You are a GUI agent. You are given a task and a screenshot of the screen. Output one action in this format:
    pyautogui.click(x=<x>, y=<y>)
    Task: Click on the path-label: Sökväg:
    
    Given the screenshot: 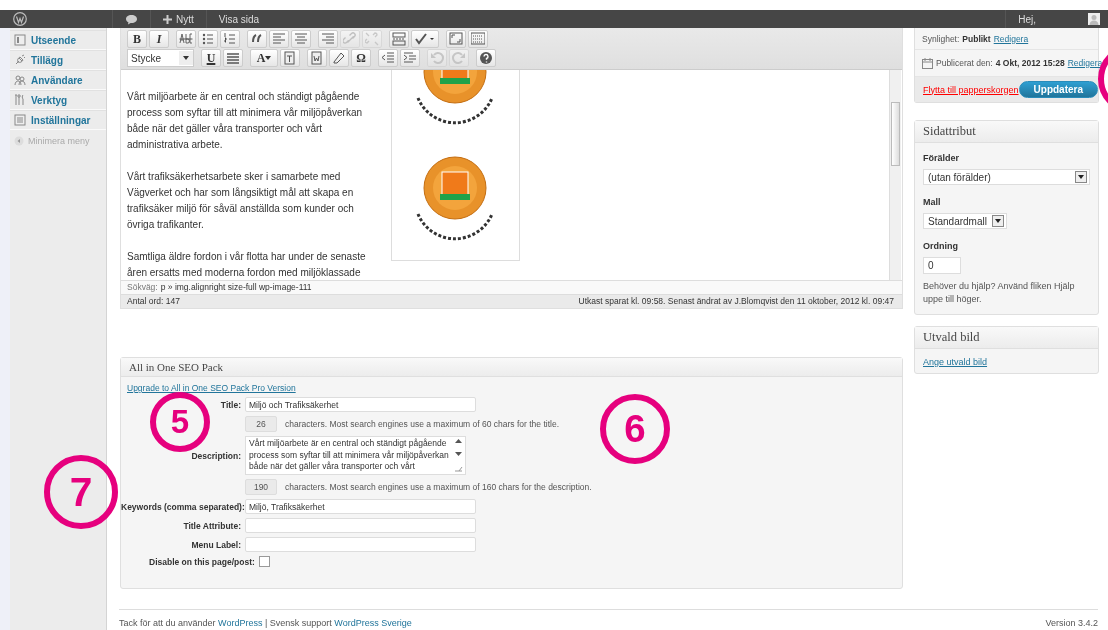 What is the action you would take?
    pyautogui.click(x=142, y=287)
    